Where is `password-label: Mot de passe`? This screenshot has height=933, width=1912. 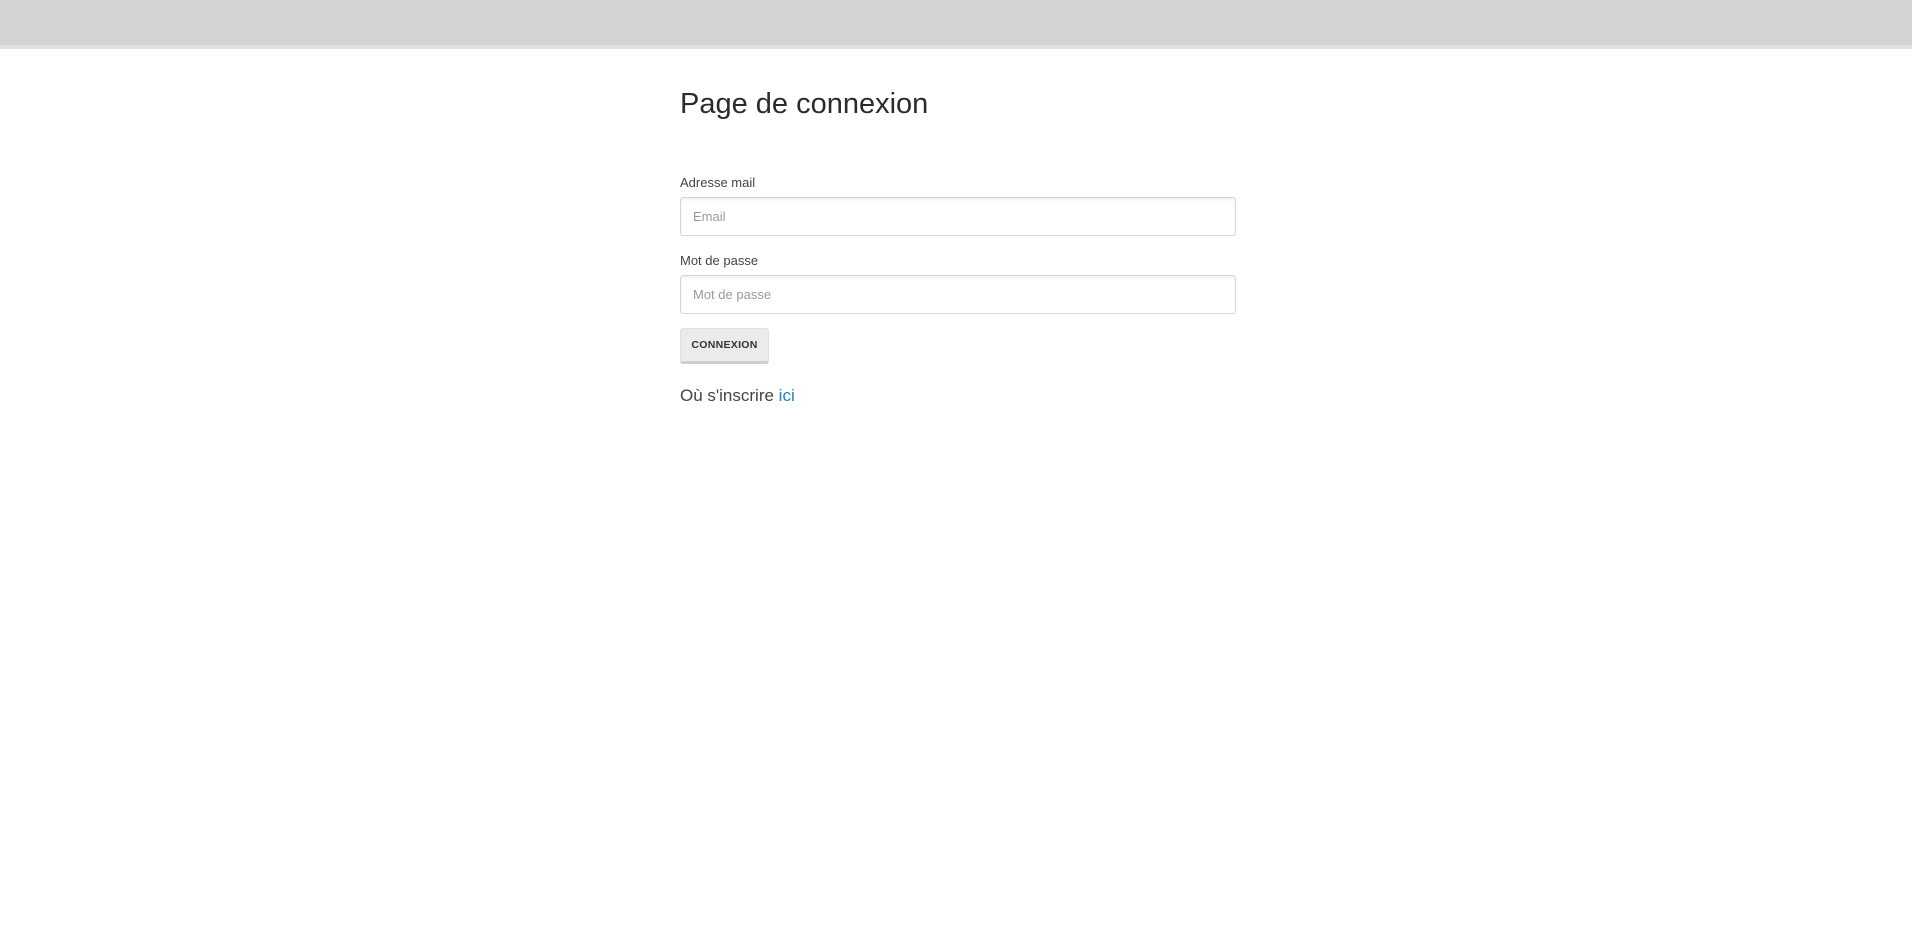 password-label: Mot de passe is located at coordinates (719, 260).